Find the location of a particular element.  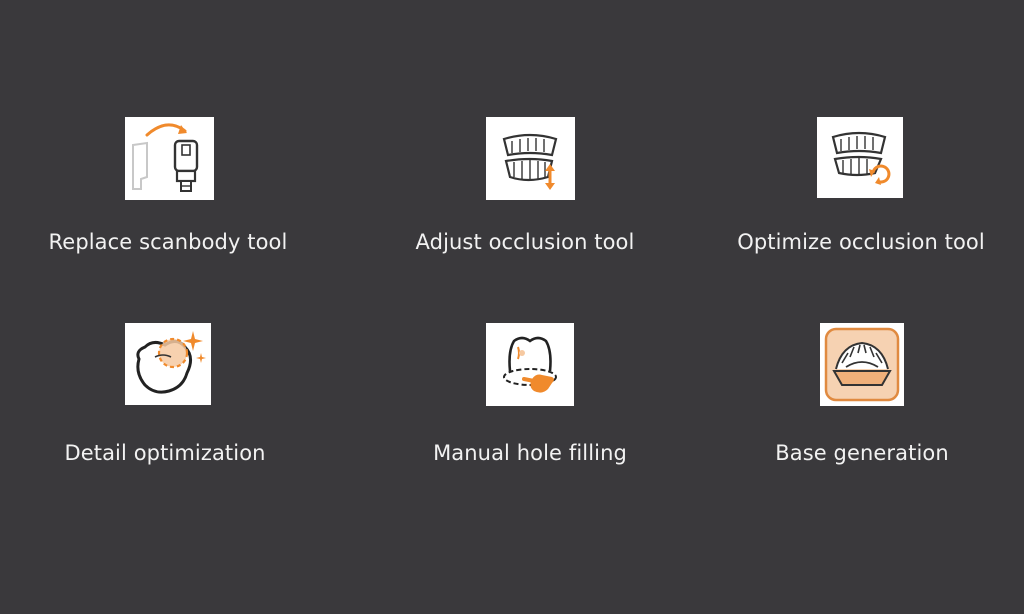

tool-label-optimize-occlusion: Optimize occlusion tool is located at coordinates (861, 242).